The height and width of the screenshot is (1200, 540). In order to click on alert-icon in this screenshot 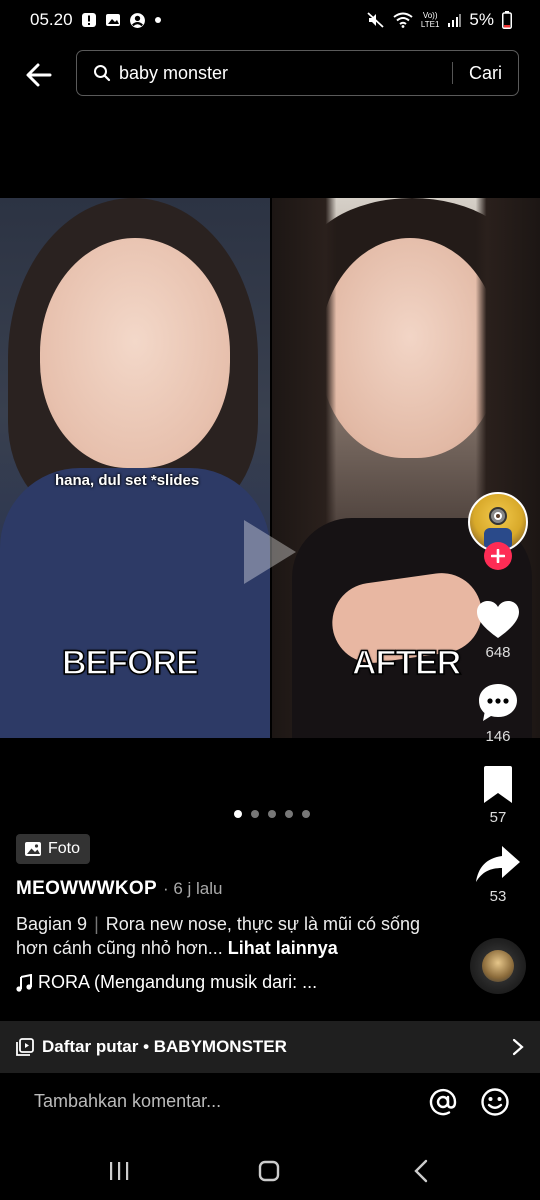, I will do `click(89, 20)`.